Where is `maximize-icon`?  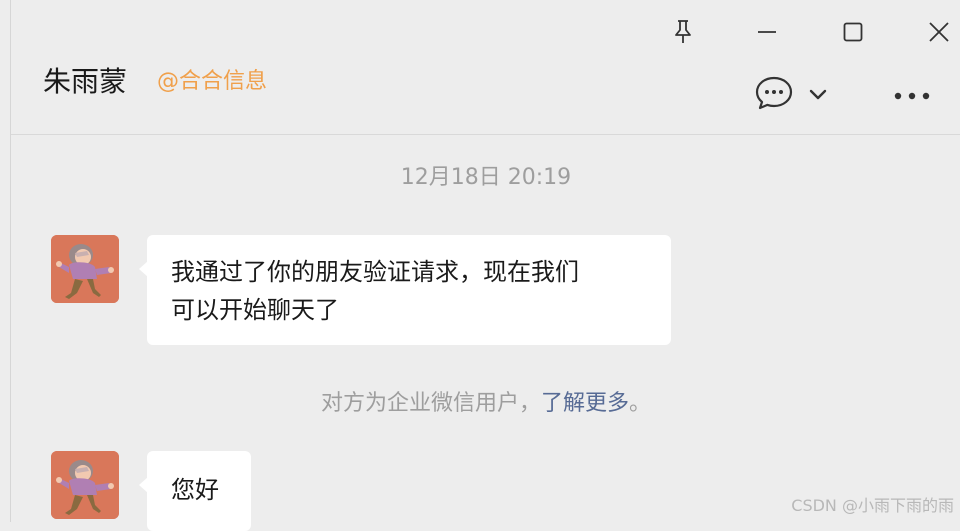 maximize-icon is located at coordinates (853, 32).